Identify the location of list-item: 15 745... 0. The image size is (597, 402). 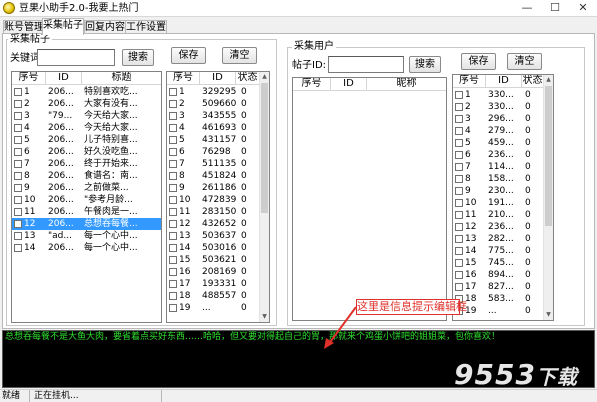
(503, 263).